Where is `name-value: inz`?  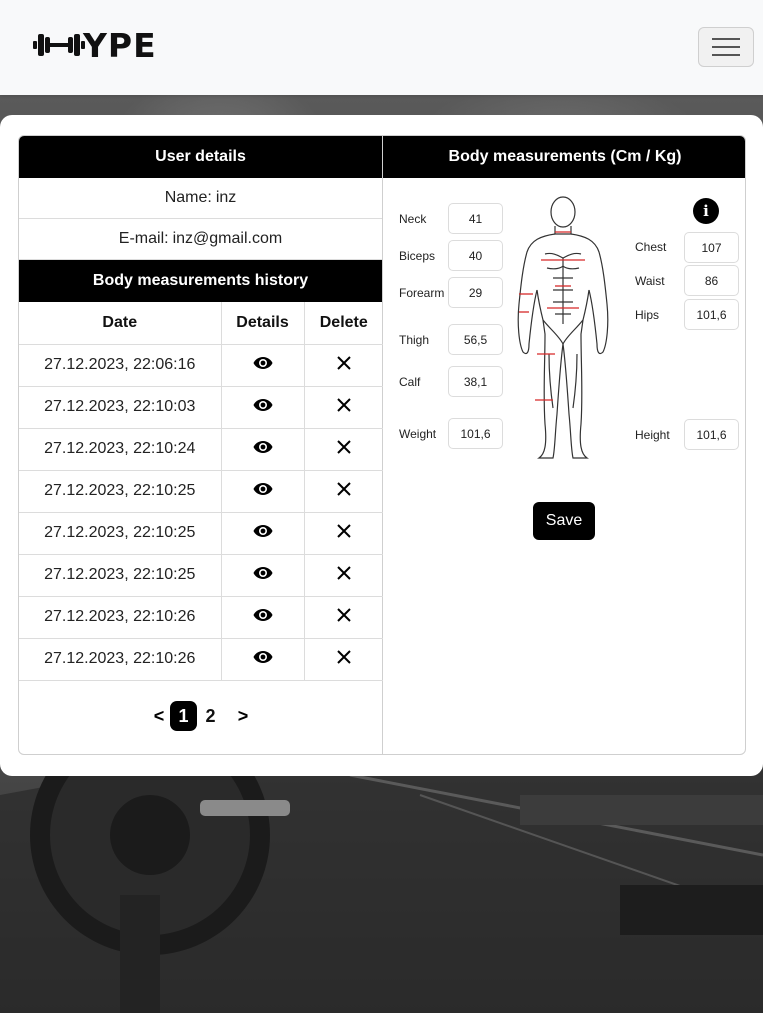 name-value: inz is located at coordinates (226, 197).